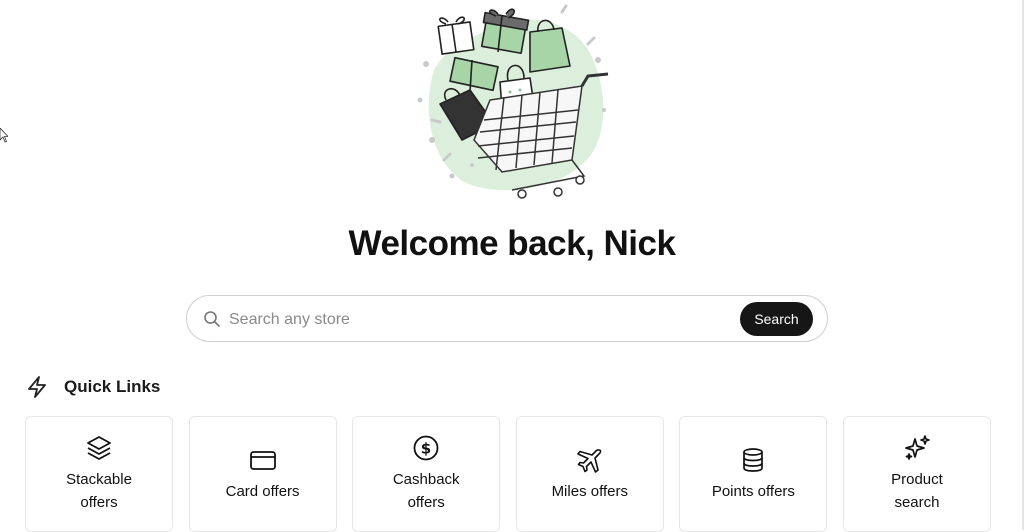  Describe the element at coordinates (426, 491) in the screenshot. I see `quick-link-label: Cashback offers` at that location.